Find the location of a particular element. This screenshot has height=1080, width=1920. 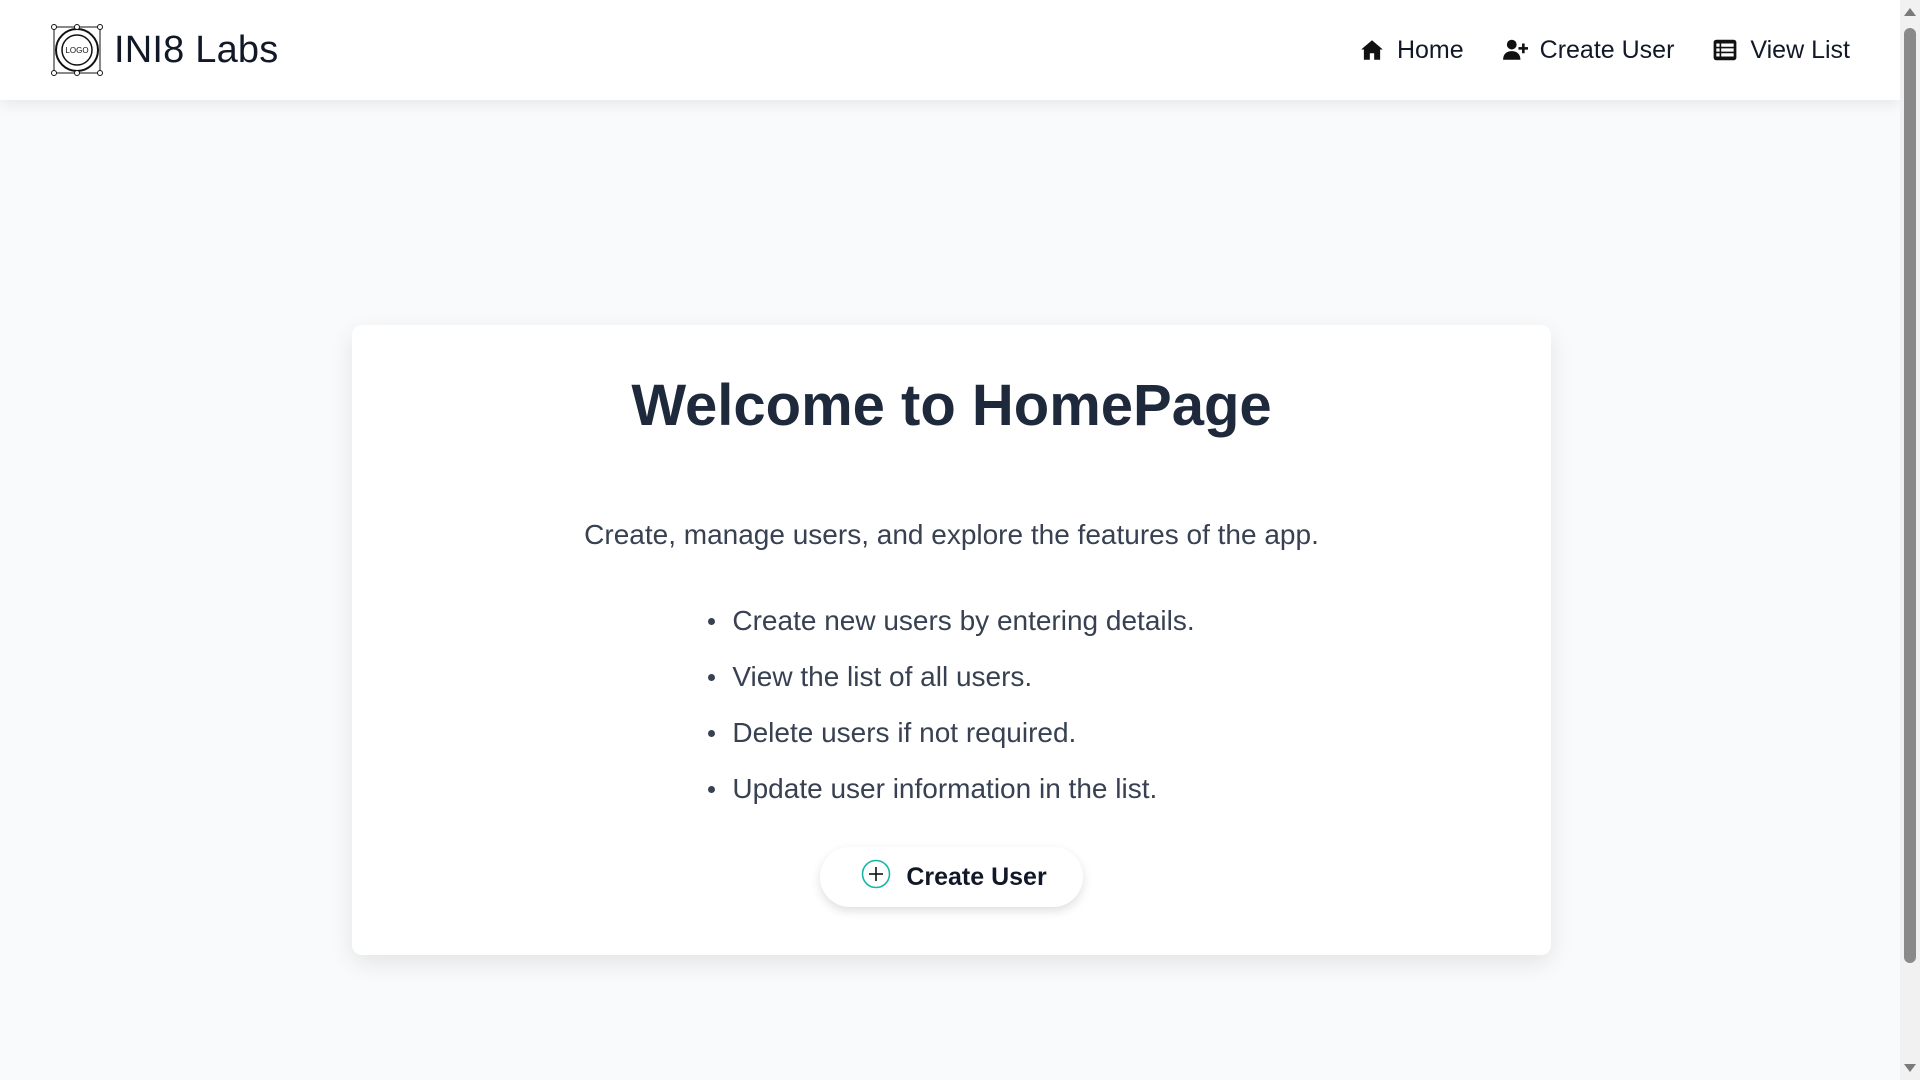

home-icon is located at coordinates (1372, 50).